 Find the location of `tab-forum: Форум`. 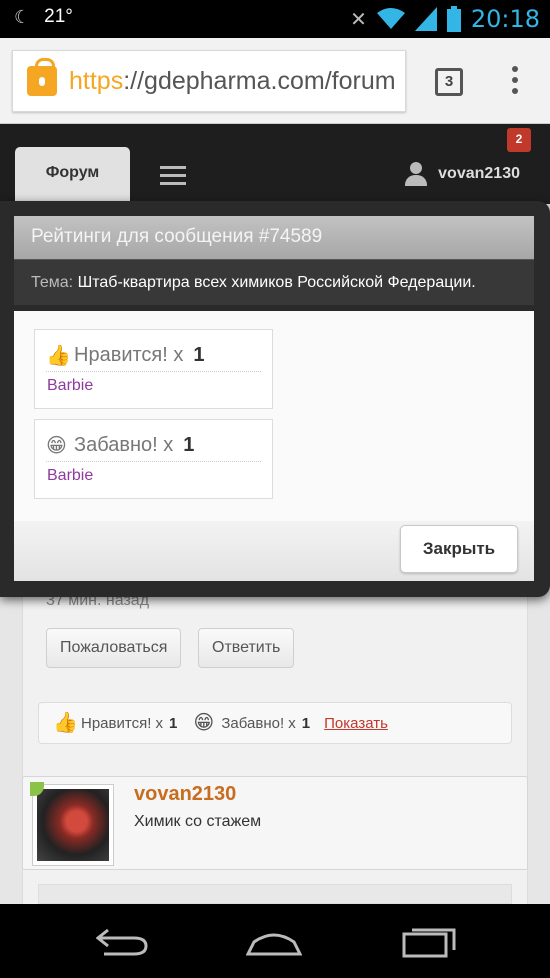

tab-forum: Форум is located at coordinates (72, 175).